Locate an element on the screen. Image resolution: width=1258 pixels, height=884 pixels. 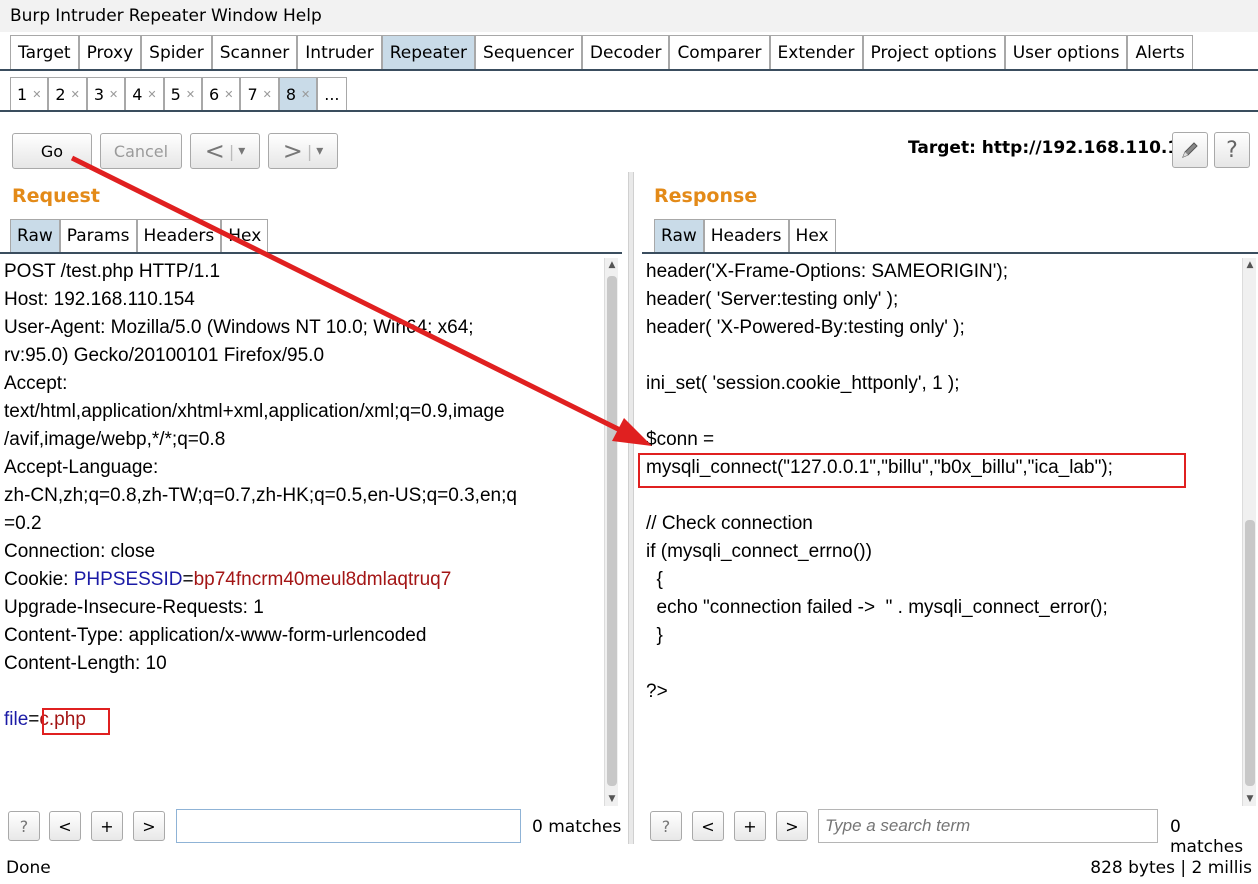
repeater-tab-6: 6 ✕ is located at coordinates (221, 93).